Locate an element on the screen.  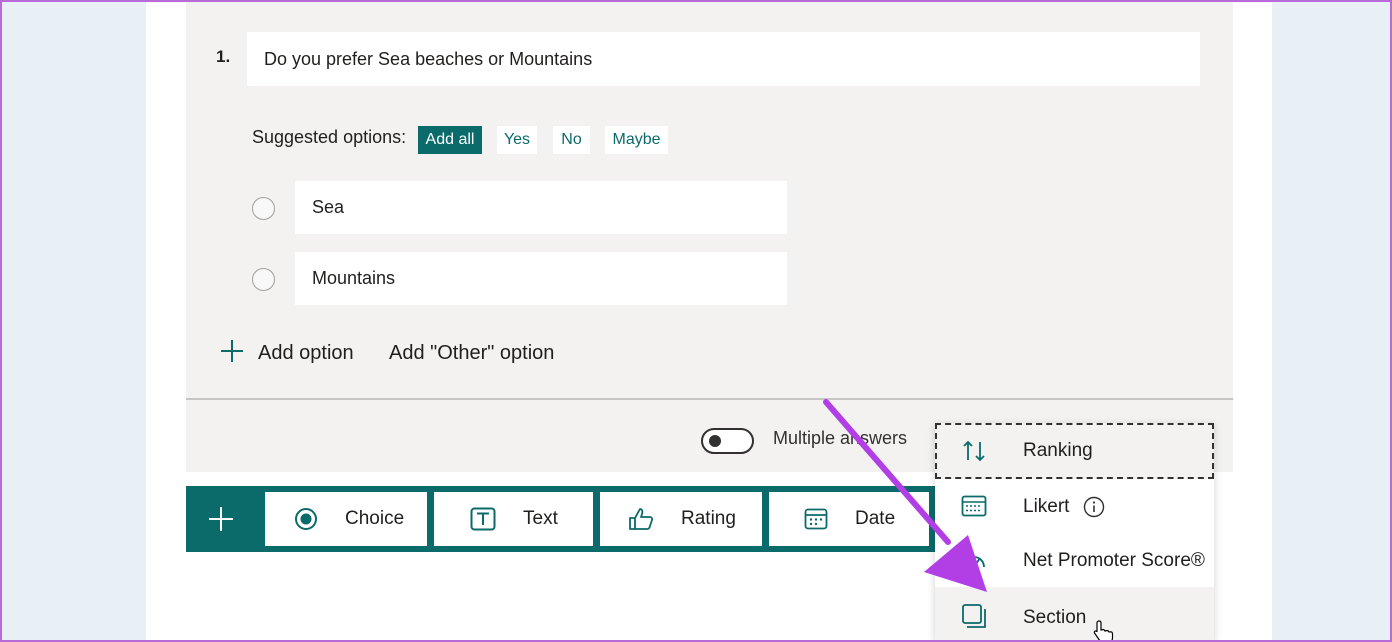
add-option-link: Add option is located at coordinates (306, 353).